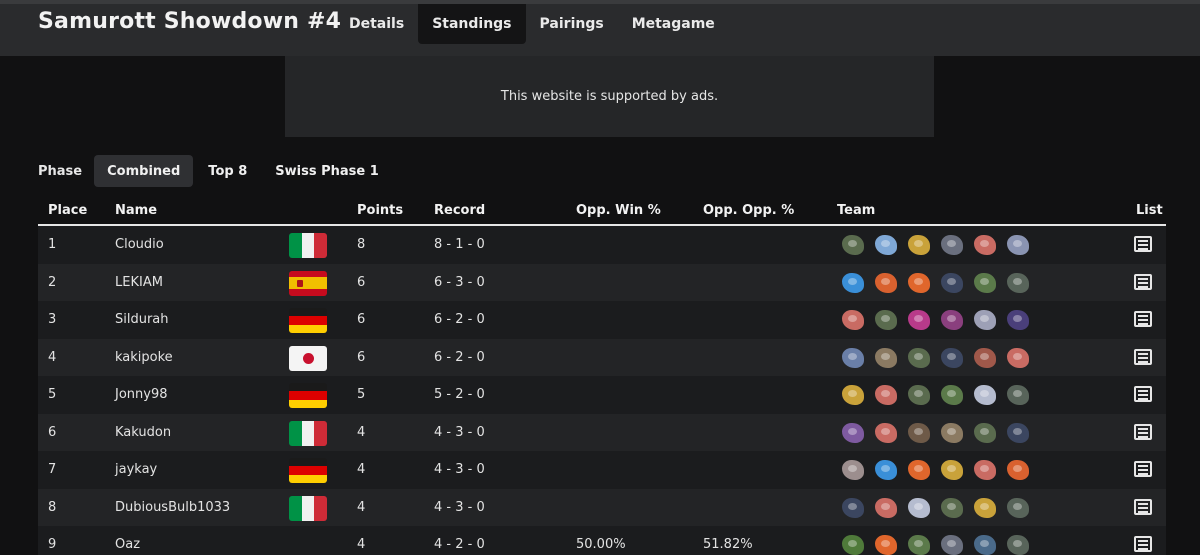 The width and height of the screenshot is (1200, 555). I want to click on tab-metagame: Metagame, so click(673, 24).